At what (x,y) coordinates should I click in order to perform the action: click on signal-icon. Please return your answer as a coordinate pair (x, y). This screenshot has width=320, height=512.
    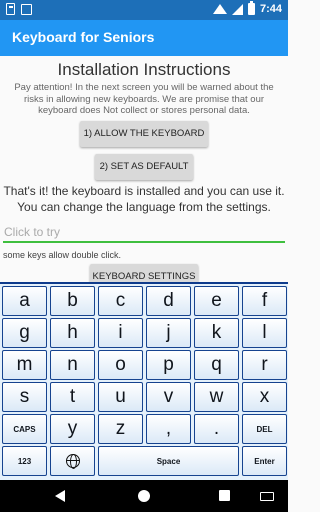
    Looking at the image, I should click on (237, 9).